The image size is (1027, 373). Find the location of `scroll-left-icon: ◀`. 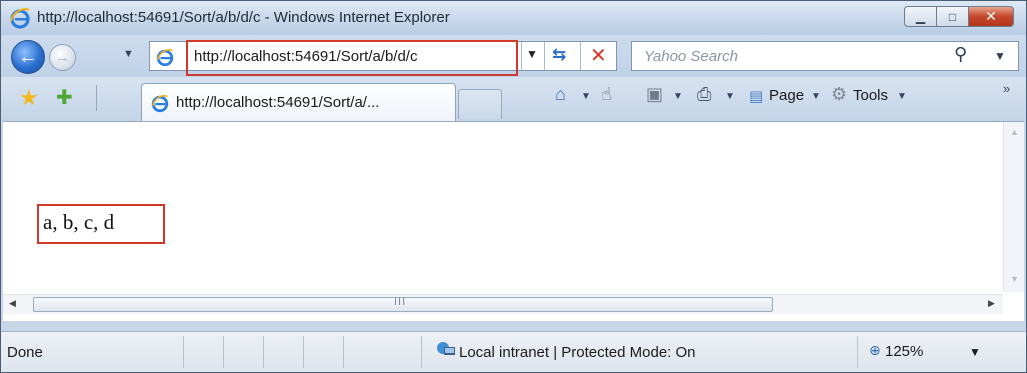

scroll-left-icon: ◀ is located at coordinates (12, 303).